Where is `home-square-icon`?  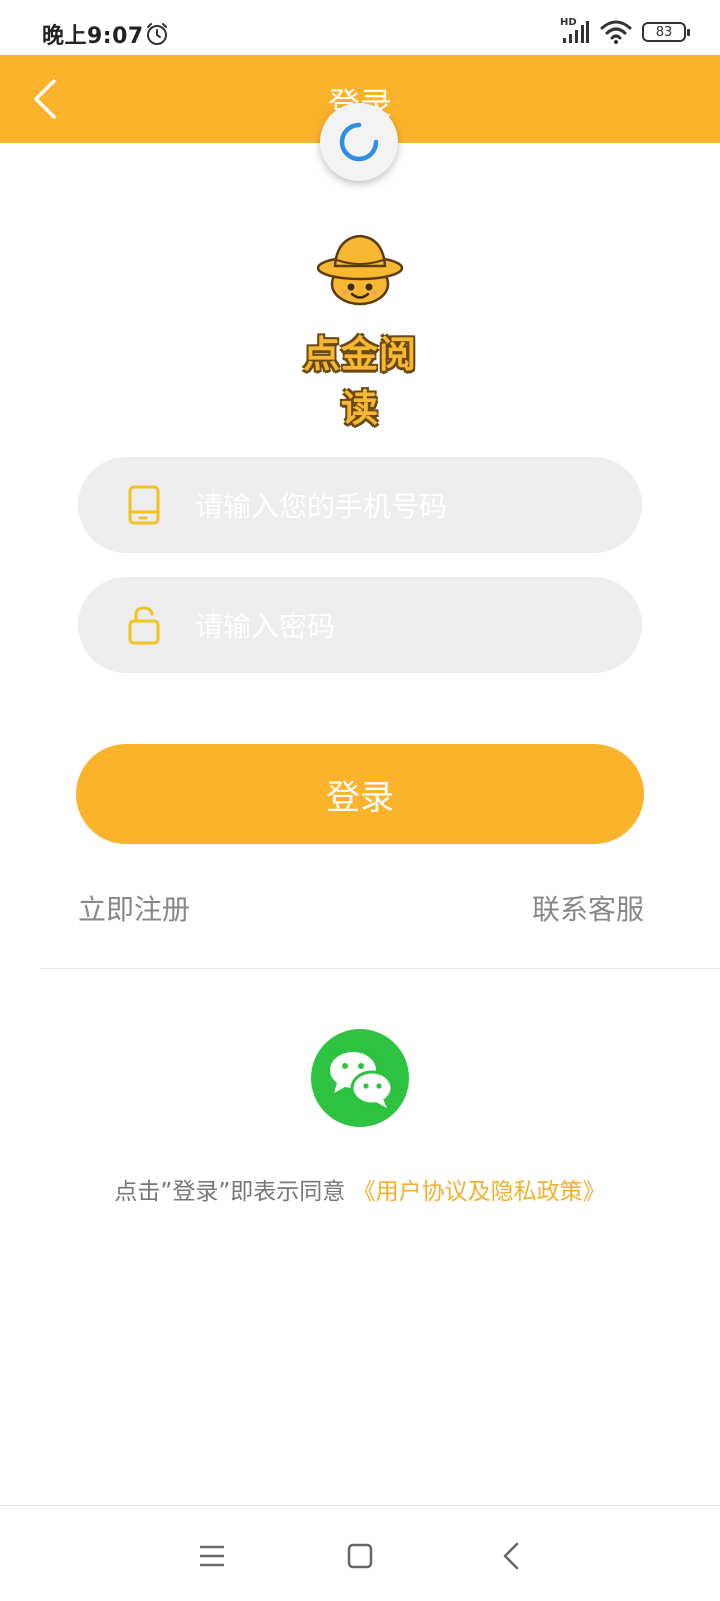 home-square-icon is located at coordinates (360, 1556).